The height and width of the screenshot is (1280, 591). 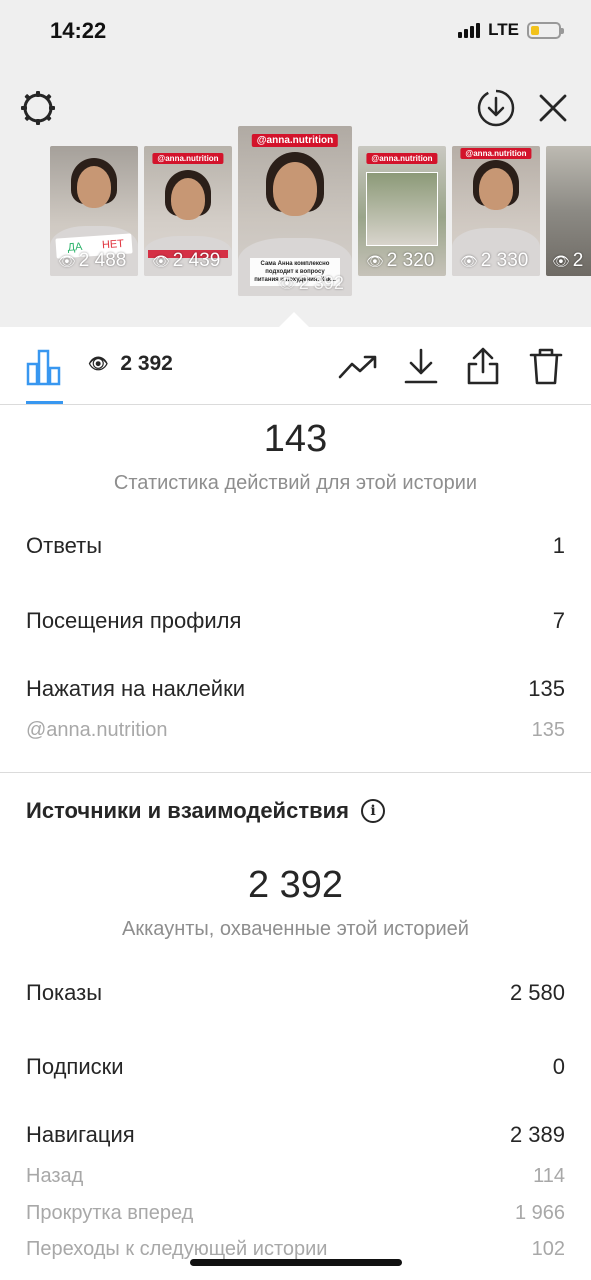 I want to click on sticker-handle-value: 135, so click(x=548, y=730).